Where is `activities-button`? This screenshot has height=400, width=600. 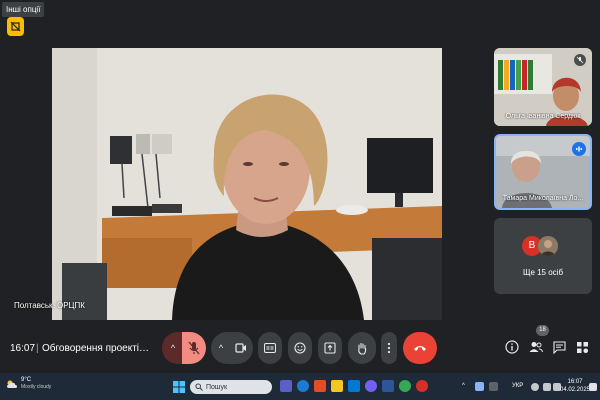
activities-button is located at coordinates (582, 347).